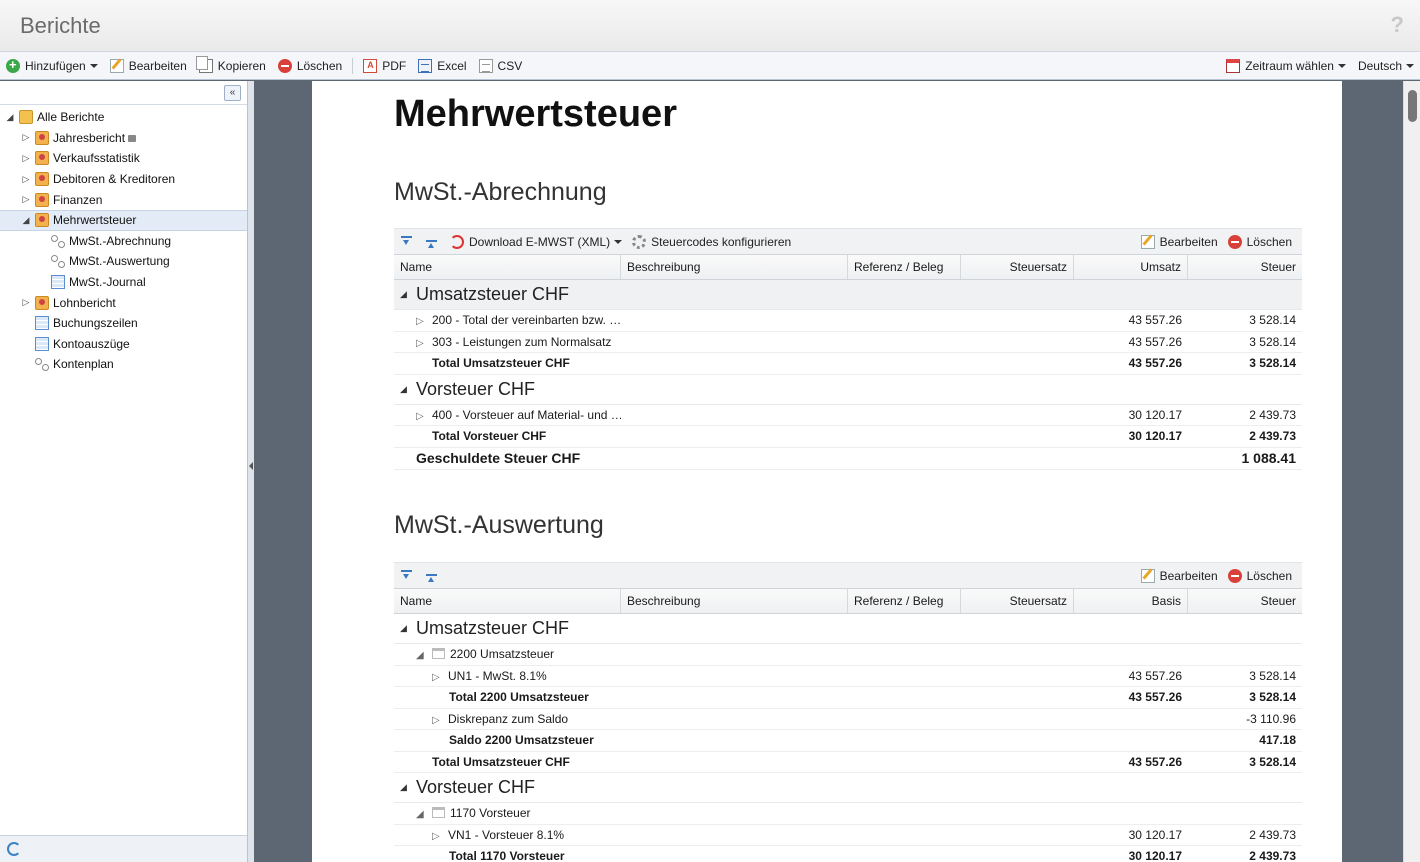  What do you see at coordinates (123, 344) in the screenshot?
I see `tree-item-kontoauszuege: Kontoauszüge` at bounding box center [123, 344].